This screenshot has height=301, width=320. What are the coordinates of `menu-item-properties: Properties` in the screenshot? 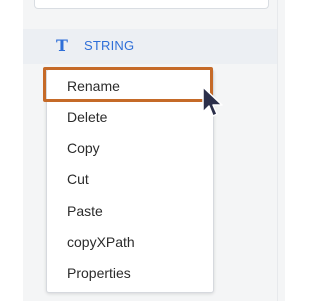 It's located at (130, 273).